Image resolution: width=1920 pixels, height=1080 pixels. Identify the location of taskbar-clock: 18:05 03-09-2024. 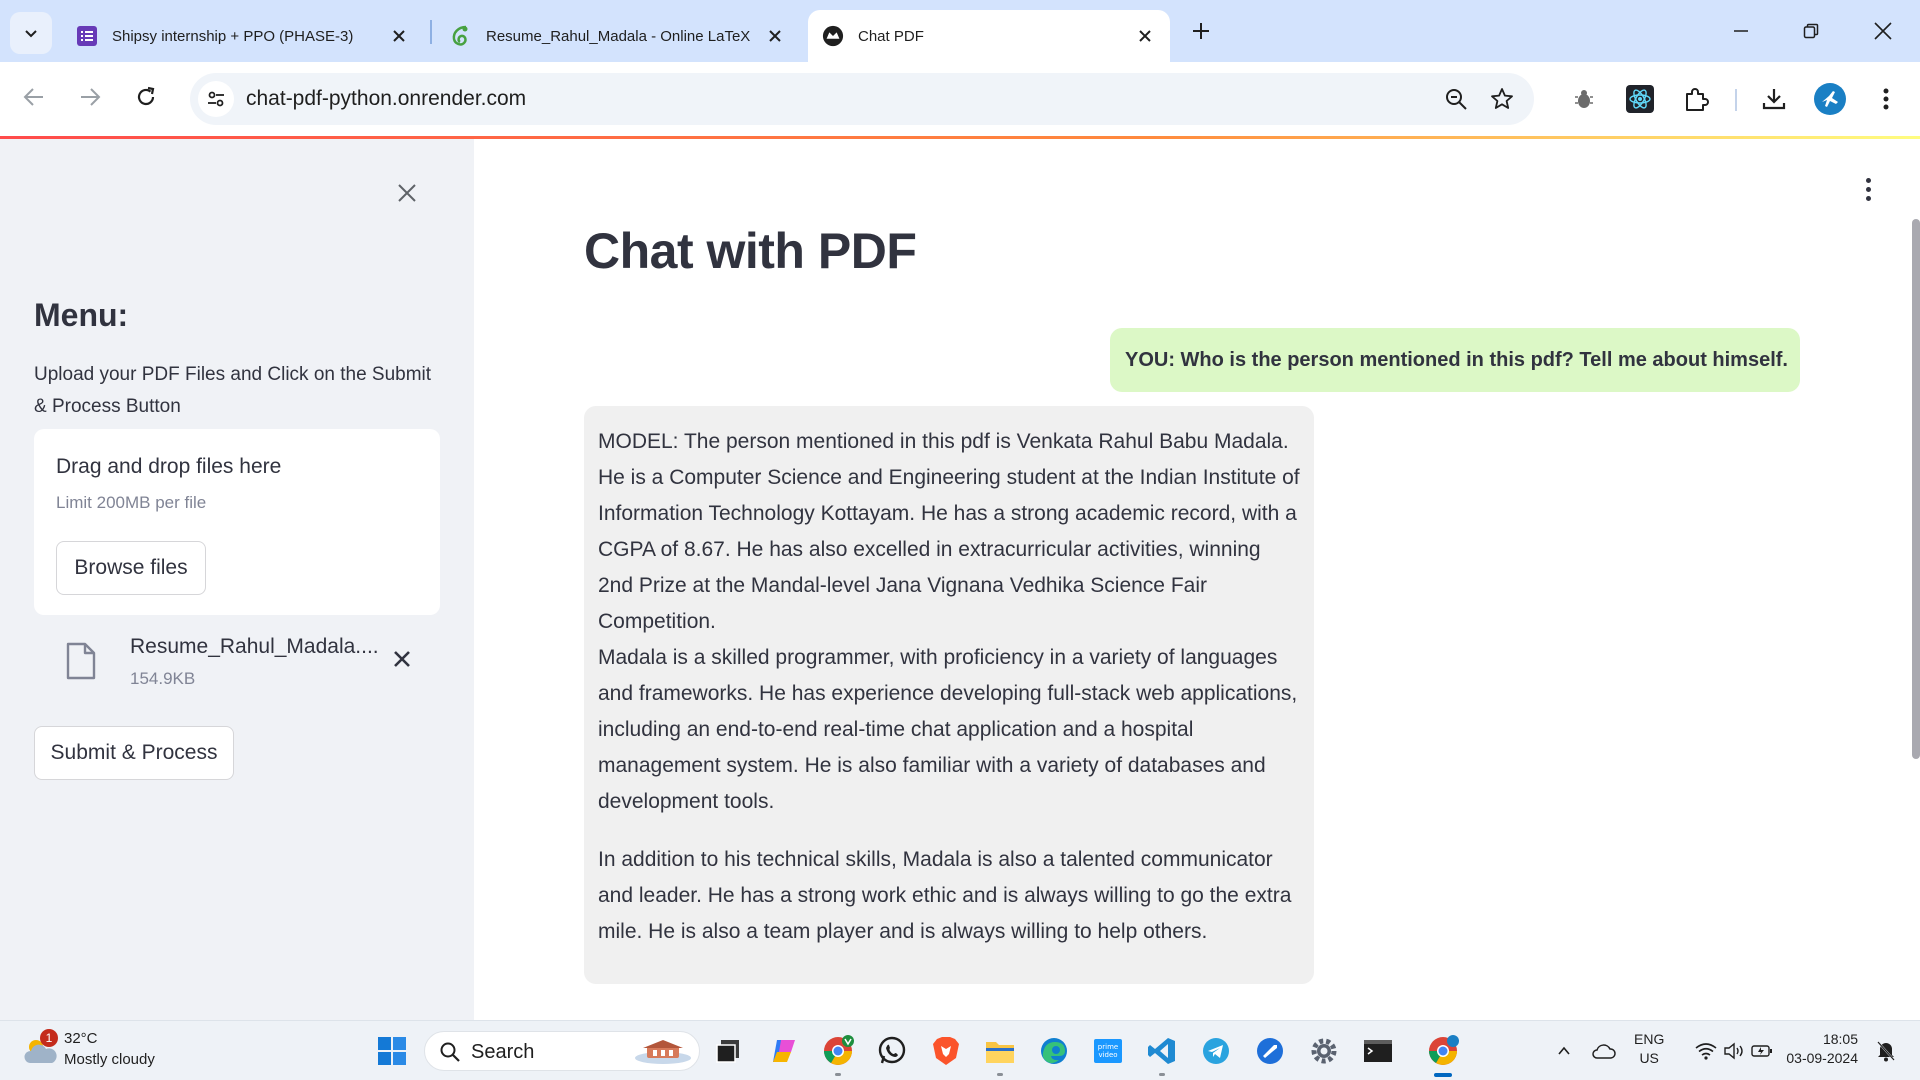
(1821, 1049).